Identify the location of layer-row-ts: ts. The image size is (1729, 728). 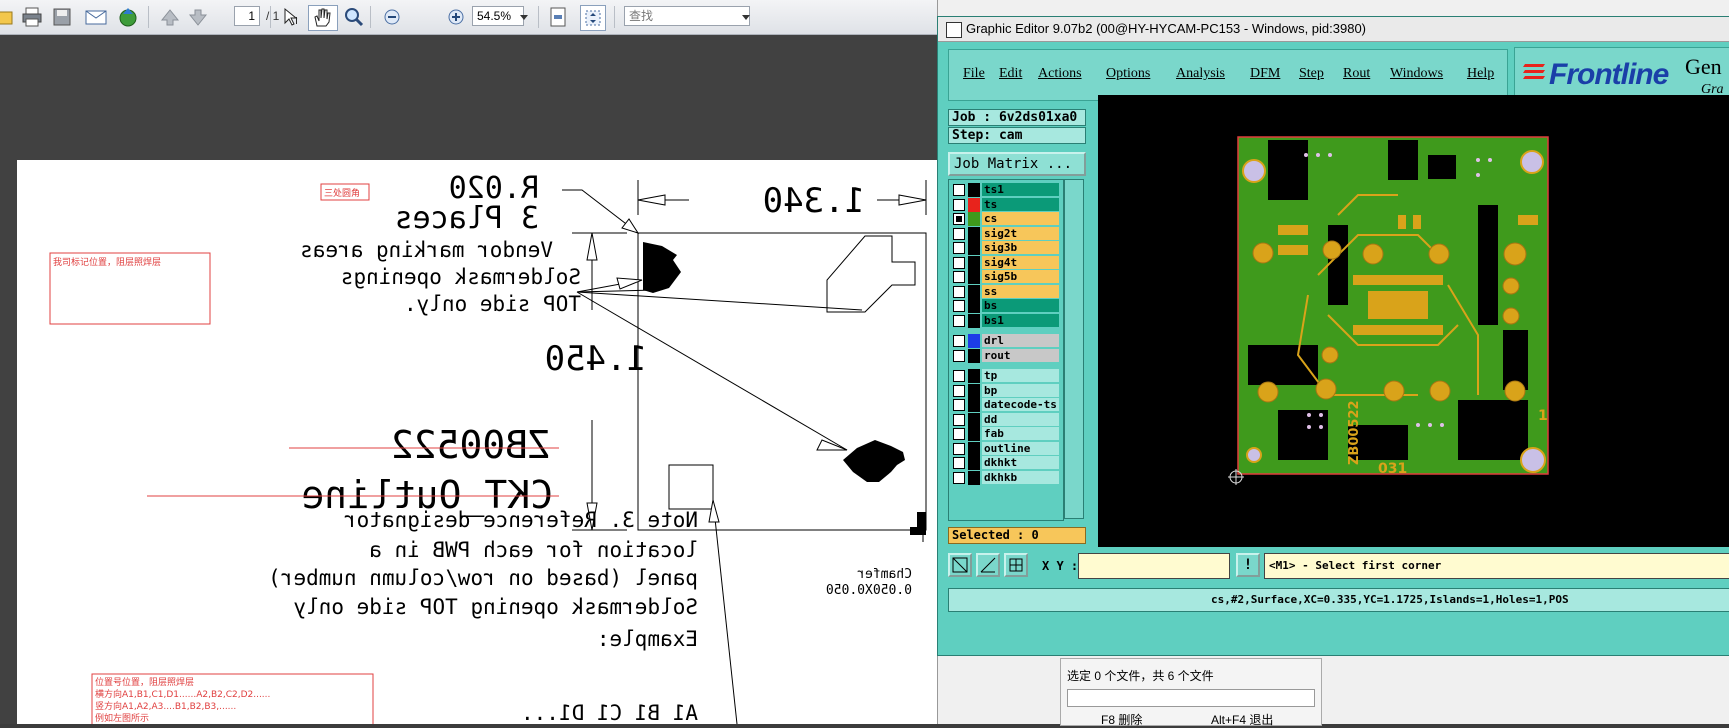
(1006, 204).